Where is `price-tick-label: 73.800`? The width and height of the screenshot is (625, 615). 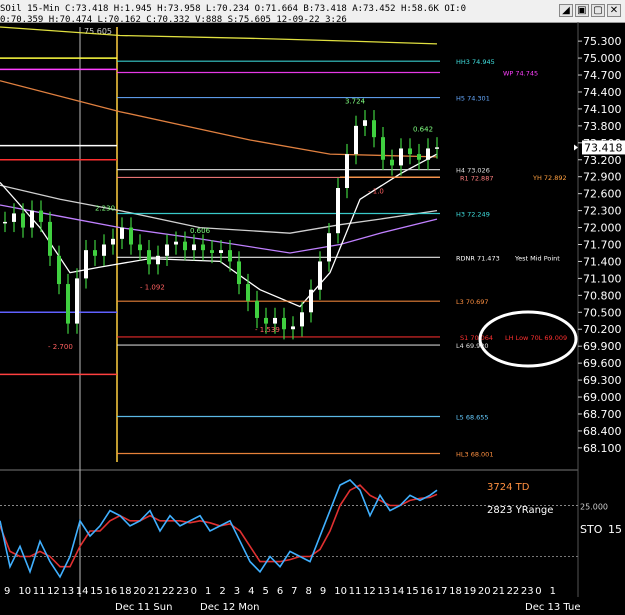 price-tick-label: 73.800 is located at coordinates (602, 126).